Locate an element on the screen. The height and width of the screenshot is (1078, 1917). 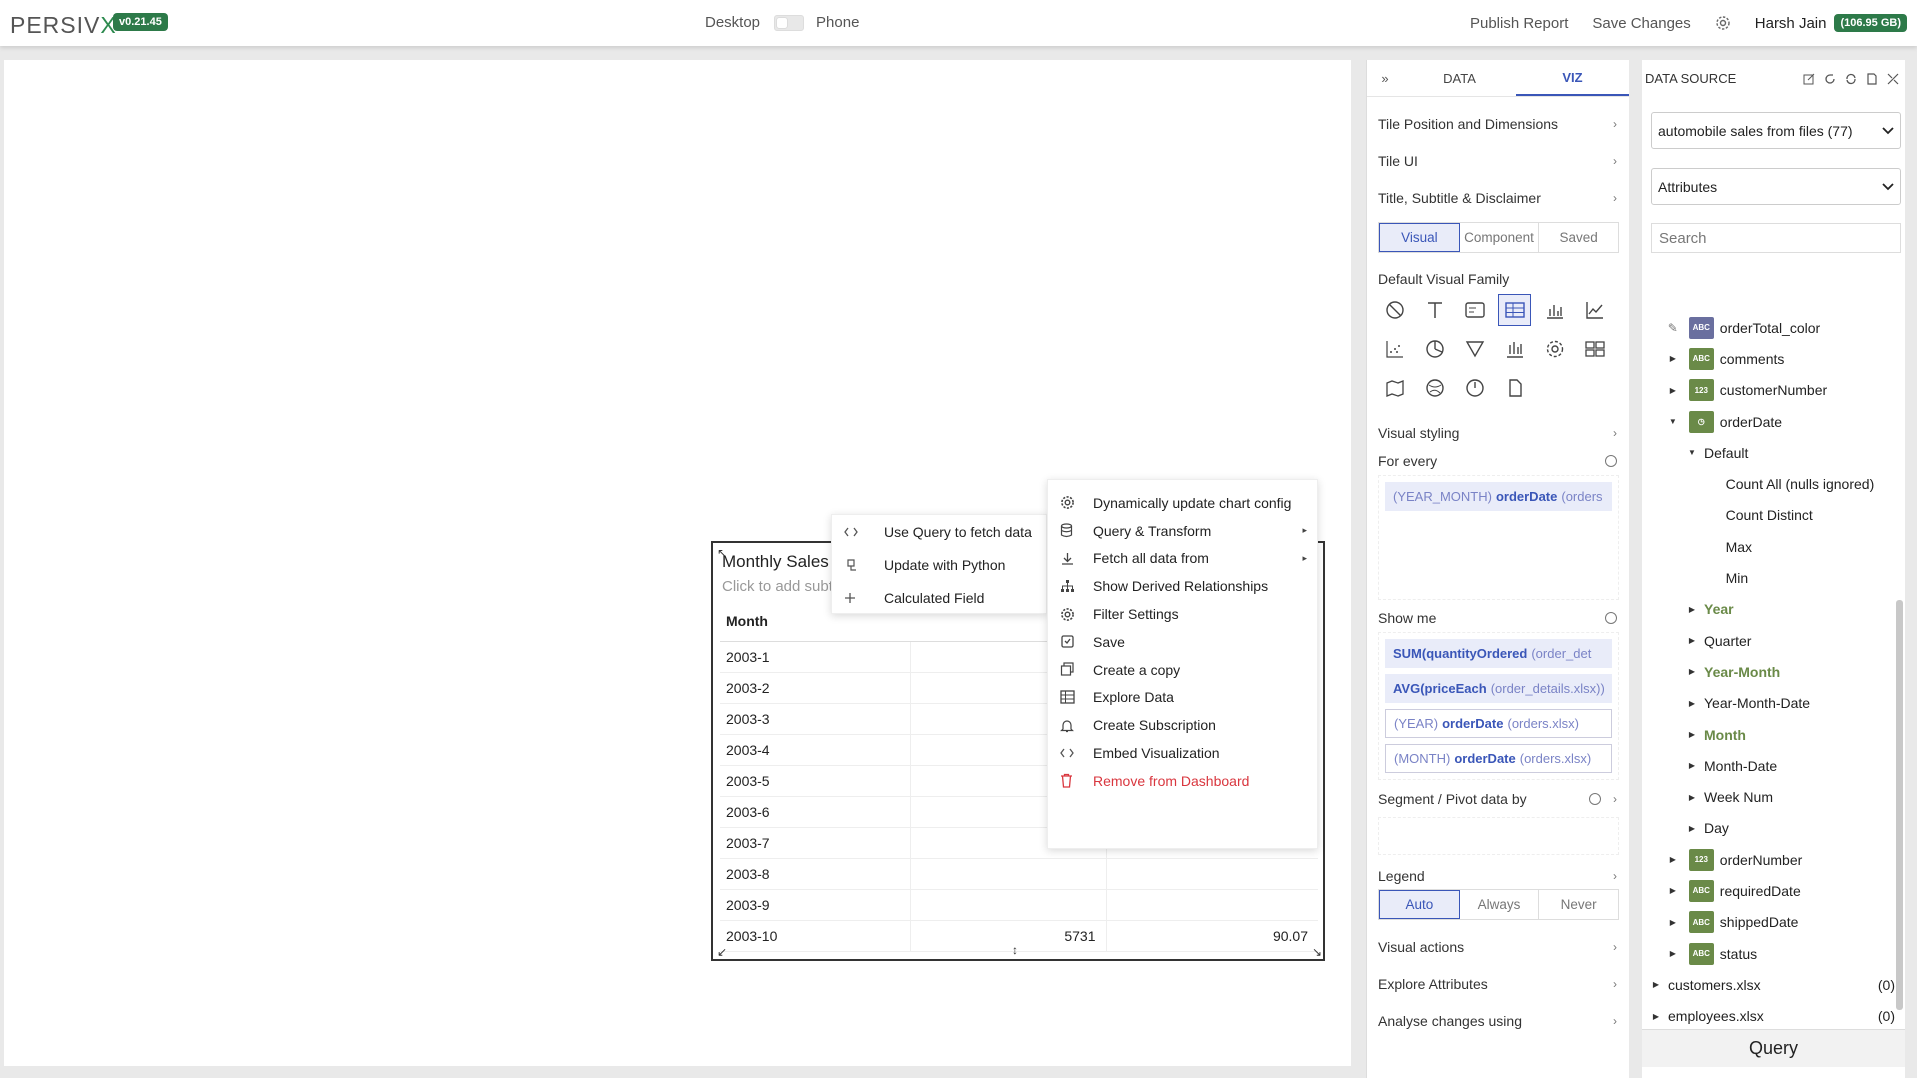
pie-chart-visual-icon is located at coordinates (1434, 349).